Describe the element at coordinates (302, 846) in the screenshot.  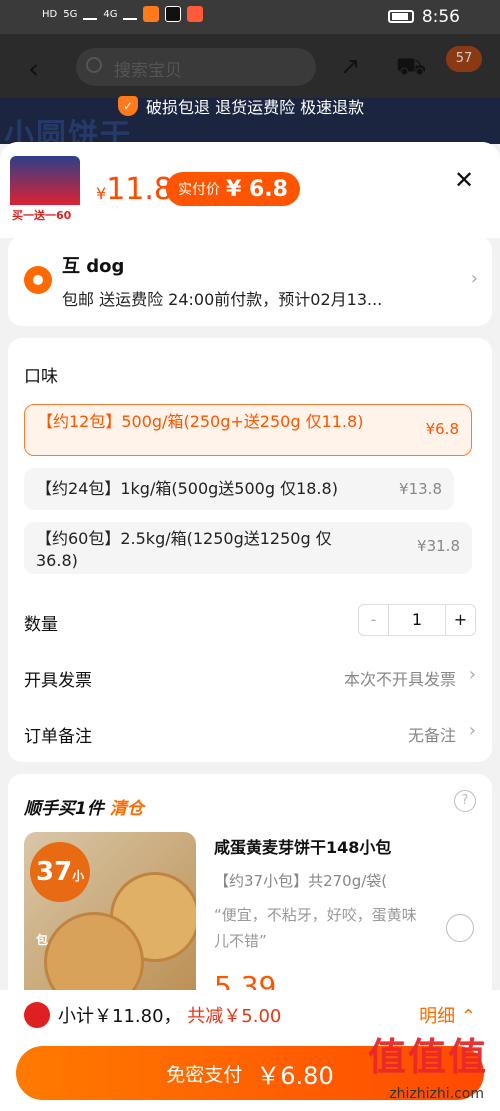
I see `addon-product-name: 咸蛋黄麦芽饼干148小包` at that location.